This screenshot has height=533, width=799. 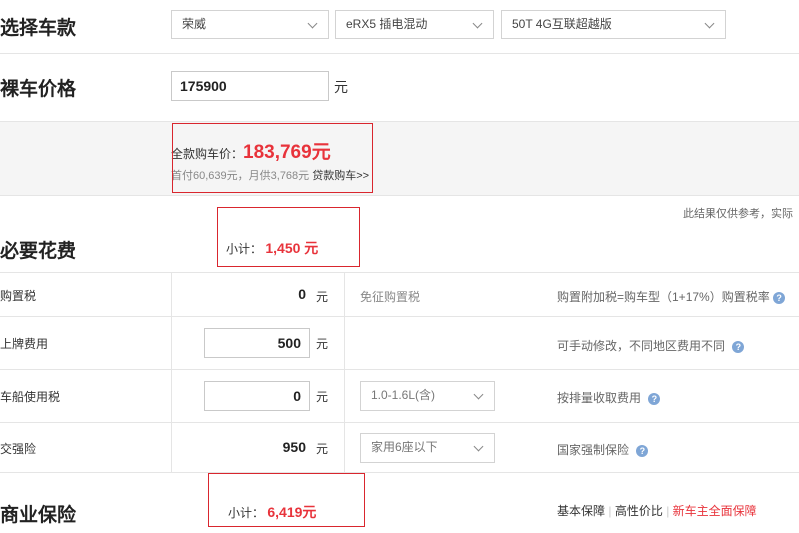 What do you see at coordinates (581, 511) in the screenshot?
I see `tab-basic-coverage: 基本保障` at bounding box center [581, 511].